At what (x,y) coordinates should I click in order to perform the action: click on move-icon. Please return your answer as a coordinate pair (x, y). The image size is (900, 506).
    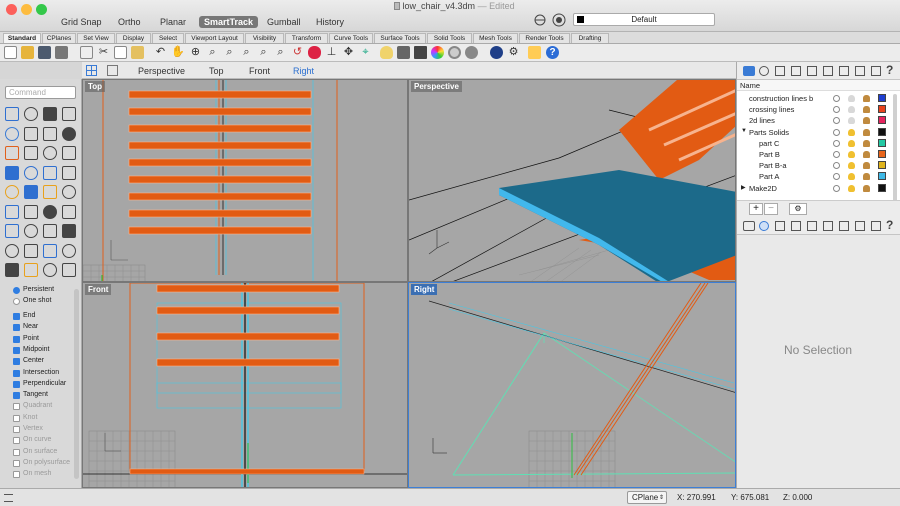
    Looking at the image, I should click on (12, 231).